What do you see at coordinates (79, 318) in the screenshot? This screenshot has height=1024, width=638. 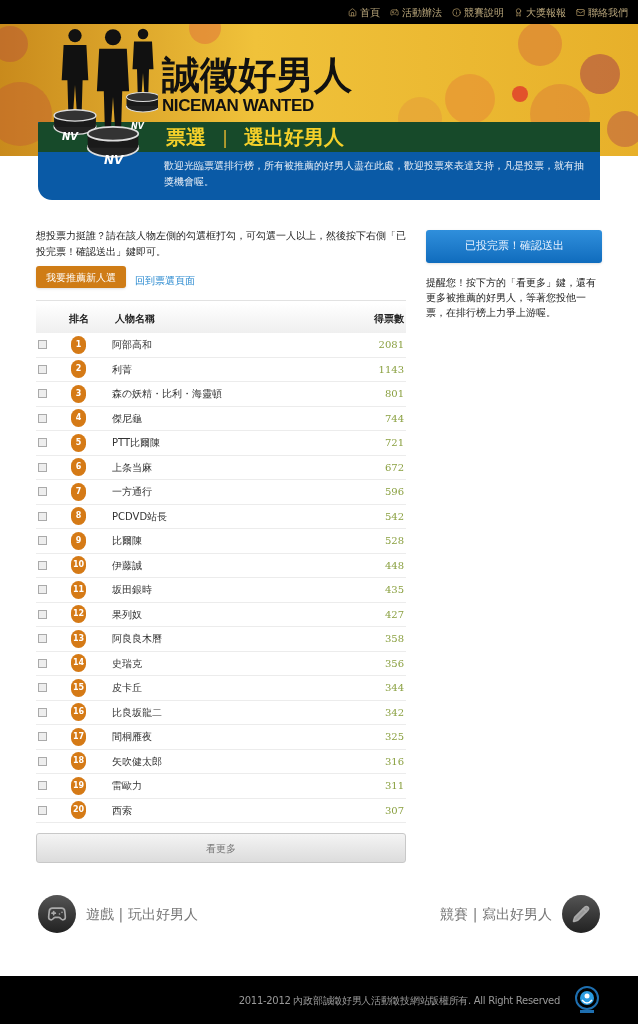 I see `column-header: 排名` at bounding box center [79, 318].